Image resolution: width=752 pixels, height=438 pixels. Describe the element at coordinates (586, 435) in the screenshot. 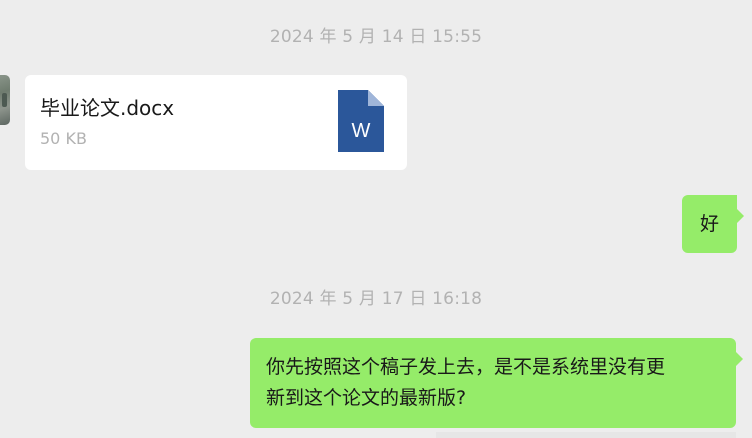

I see `next-message-edge` at that location.